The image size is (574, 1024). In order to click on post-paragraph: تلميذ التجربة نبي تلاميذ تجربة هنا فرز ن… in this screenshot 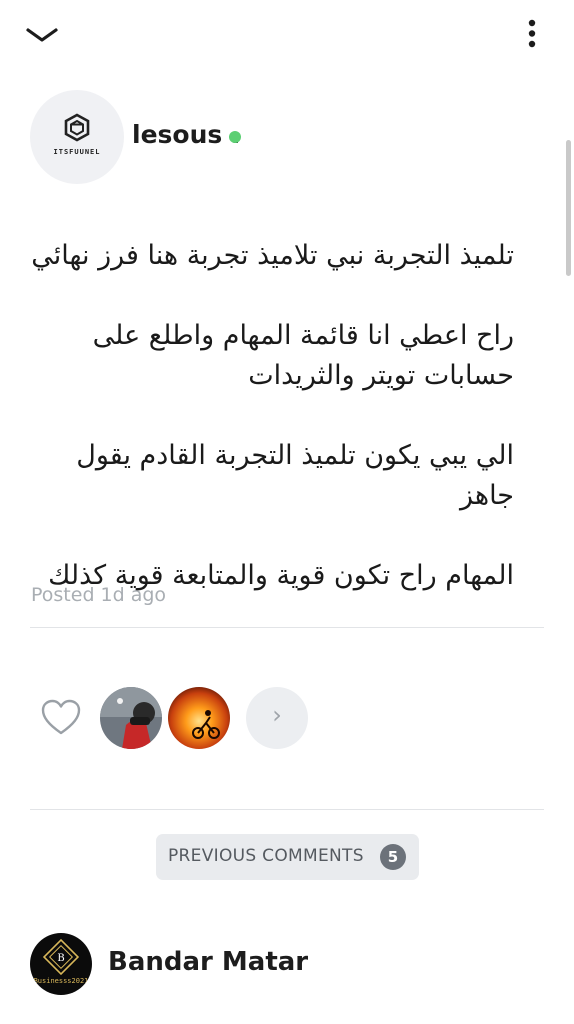, I will do `click(272, 255)`.